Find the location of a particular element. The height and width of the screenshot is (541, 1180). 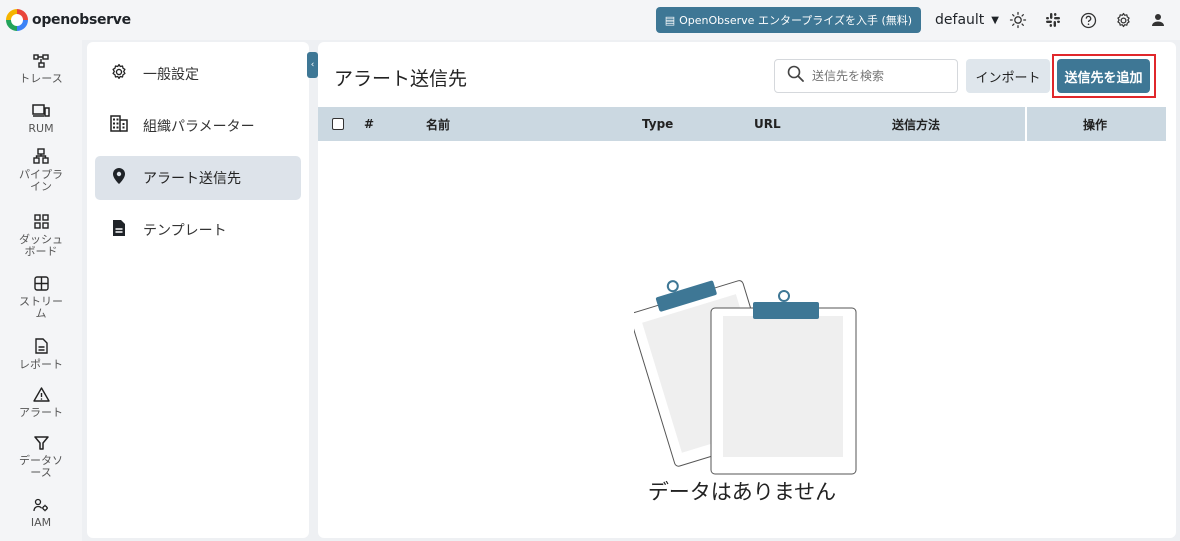

column-divider is located at coordinates (1026, 124).